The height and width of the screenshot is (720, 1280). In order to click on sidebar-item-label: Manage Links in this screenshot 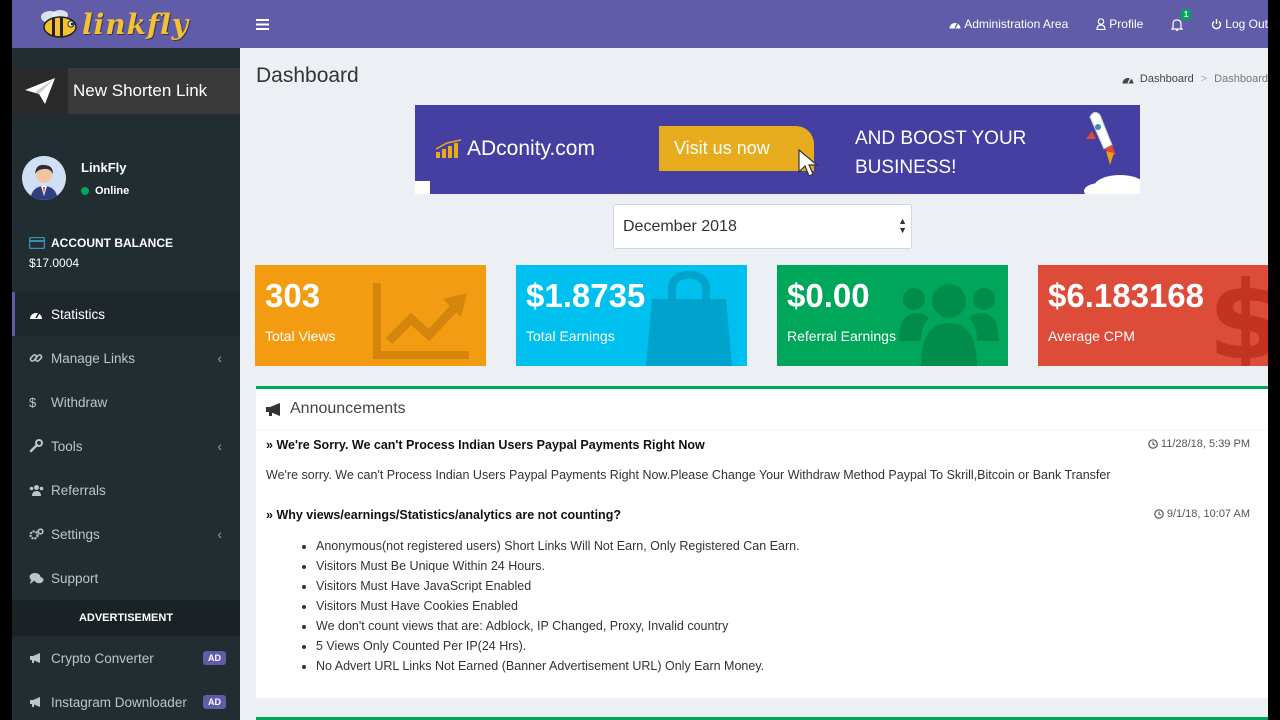, I will do `click(93, 358)`.